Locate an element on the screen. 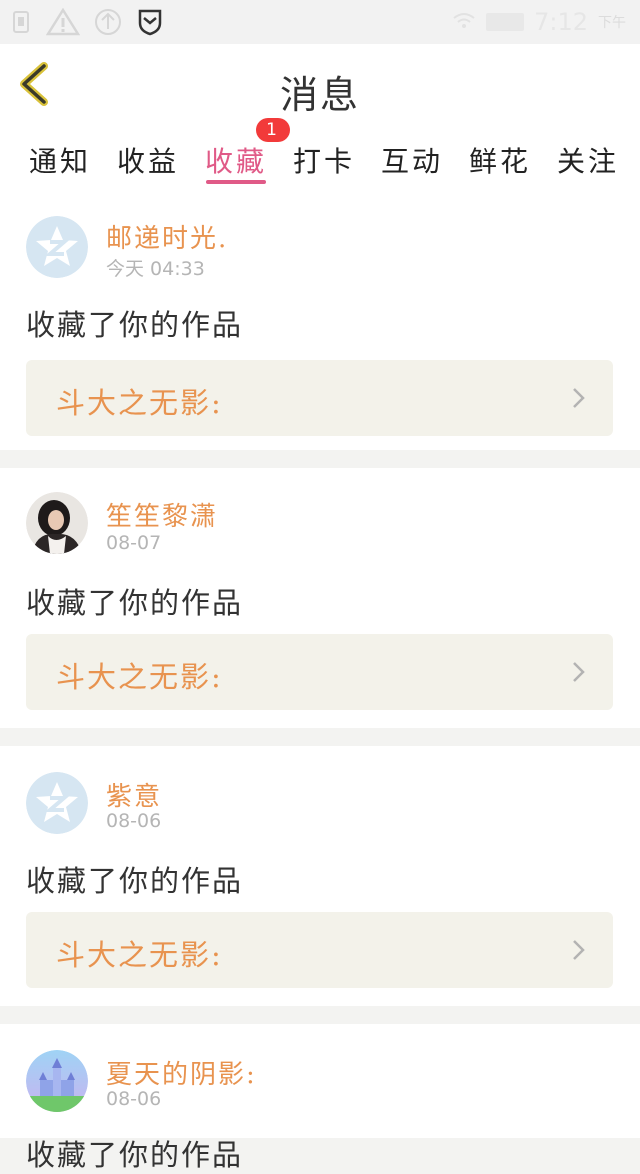 The image size is (640, 1174). tab-label: 互动 is located at coordinates (411, 161).